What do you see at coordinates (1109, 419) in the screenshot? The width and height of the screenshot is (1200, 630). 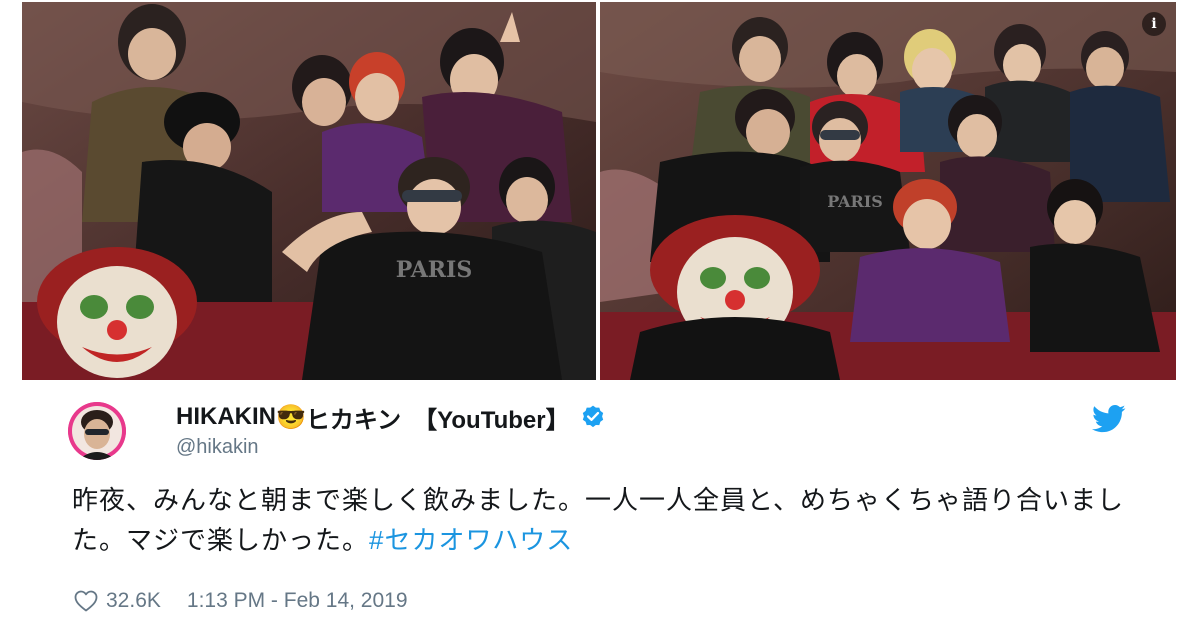 I see `twitter-bird-icon` at bounding box center [1109, 419].